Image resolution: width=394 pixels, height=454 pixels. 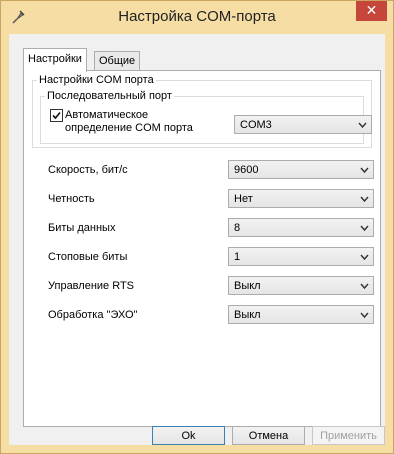 I want to click on echo-value: Выкл, so click(x=247, y=315).